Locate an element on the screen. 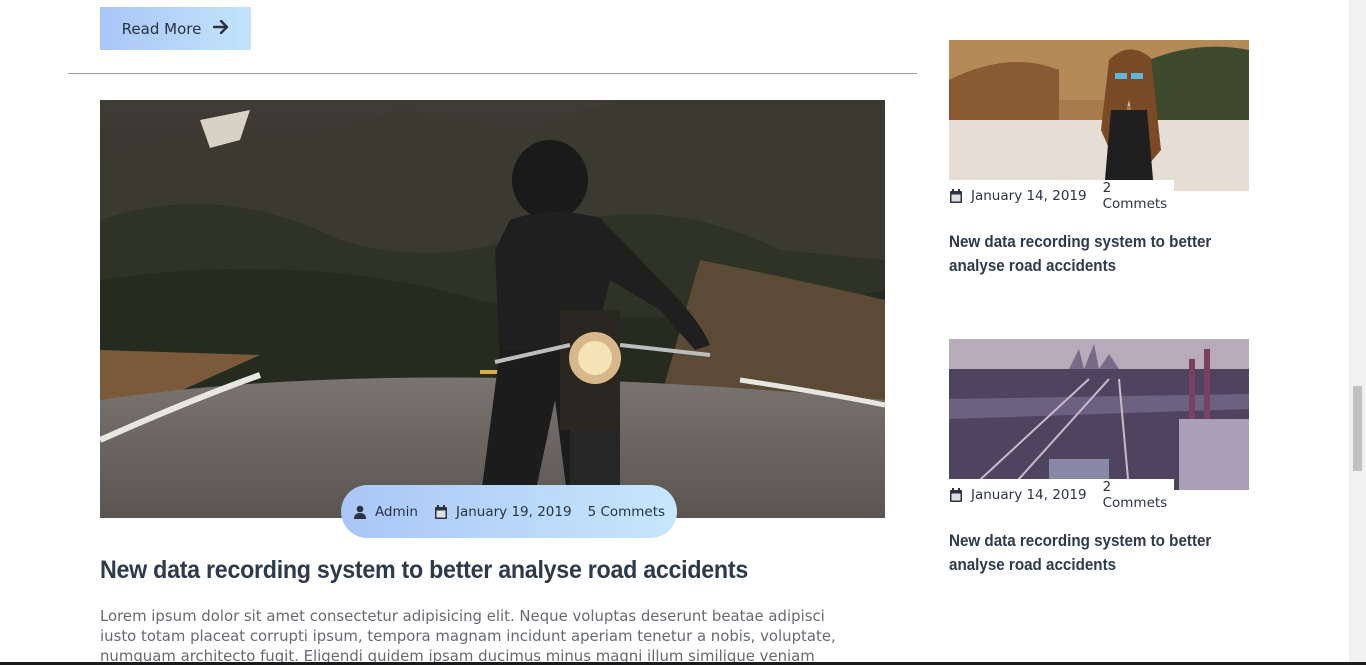 This screenshot has height=665, width=1366. read-more-button: Read More is located at coordinates (175, 28).